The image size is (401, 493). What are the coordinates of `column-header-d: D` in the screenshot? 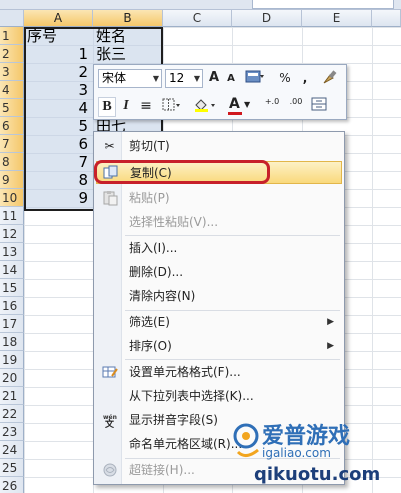 It's located at (267, 18).